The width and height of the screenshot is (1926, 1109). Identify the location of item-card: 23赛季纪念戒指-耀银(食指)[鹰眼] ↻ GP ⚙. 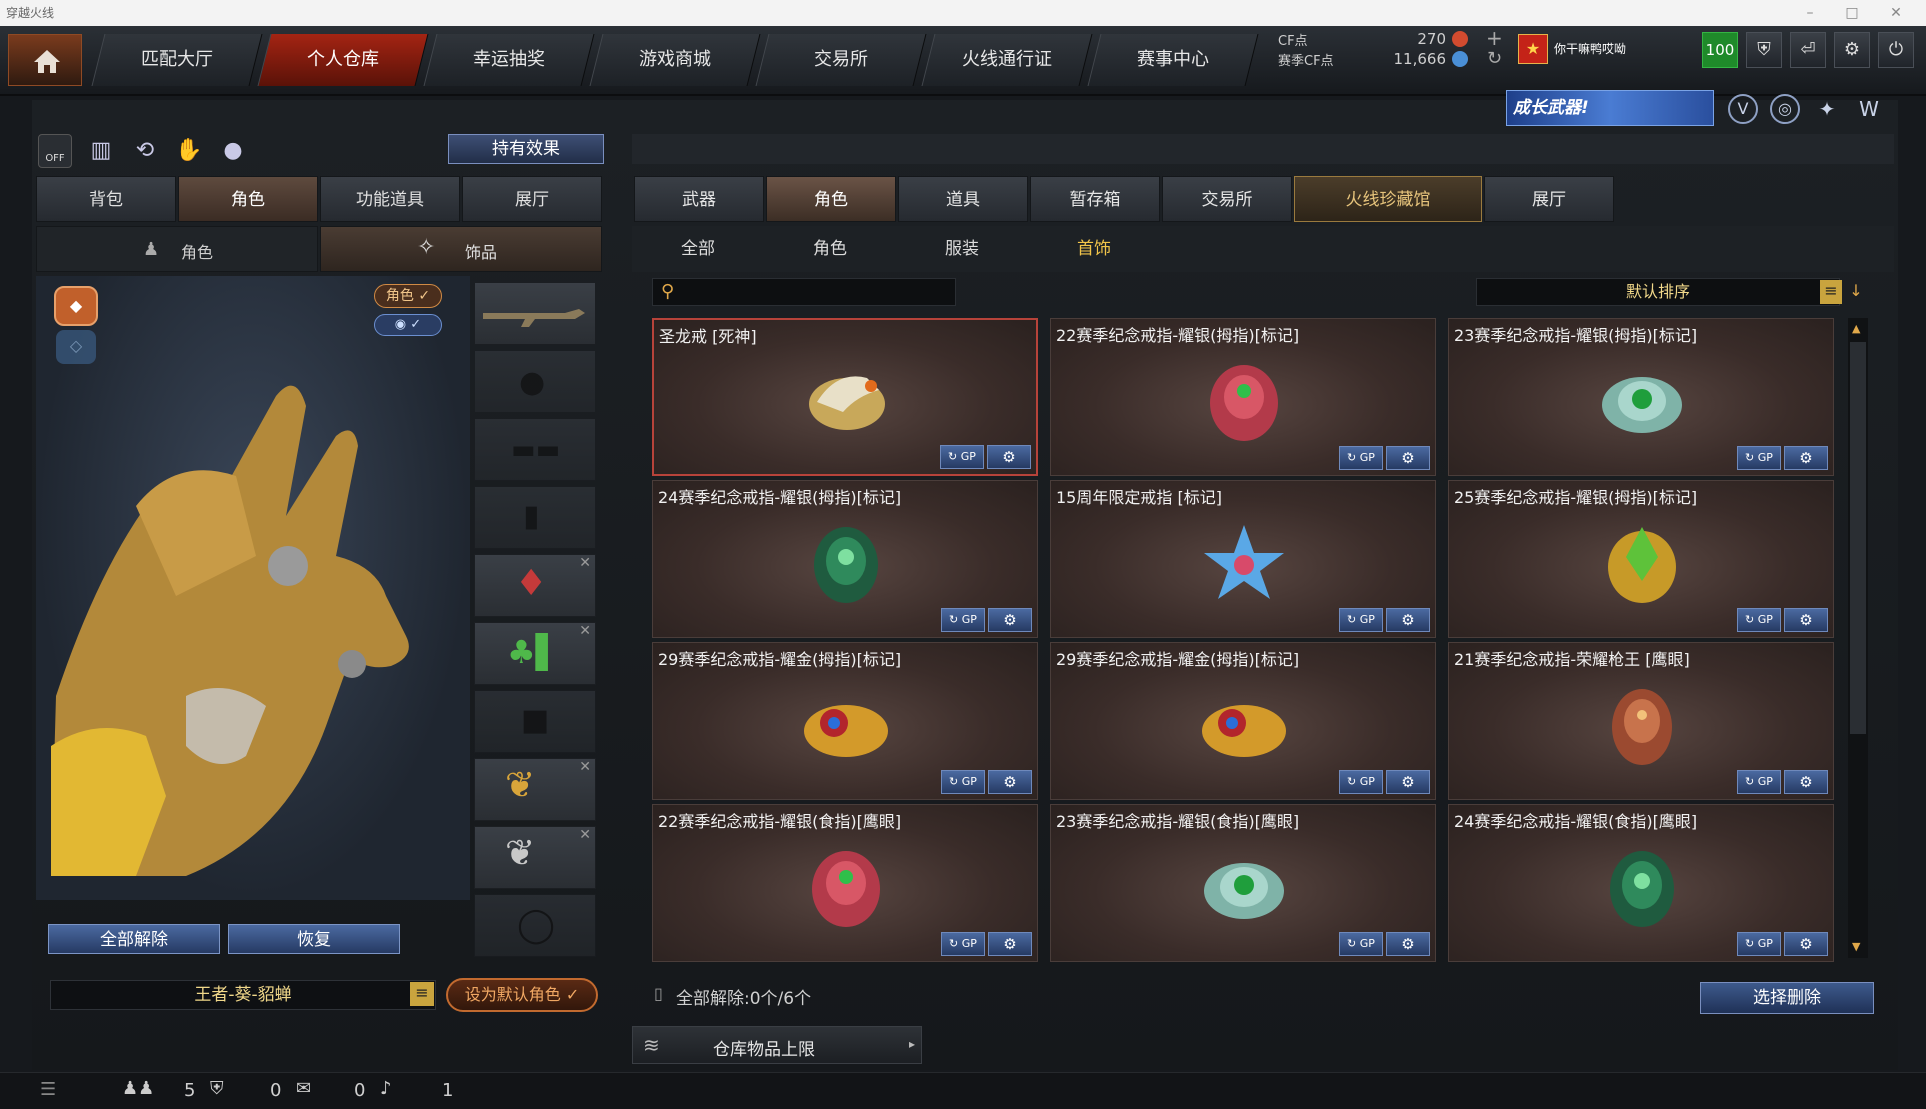
(1243, 883).